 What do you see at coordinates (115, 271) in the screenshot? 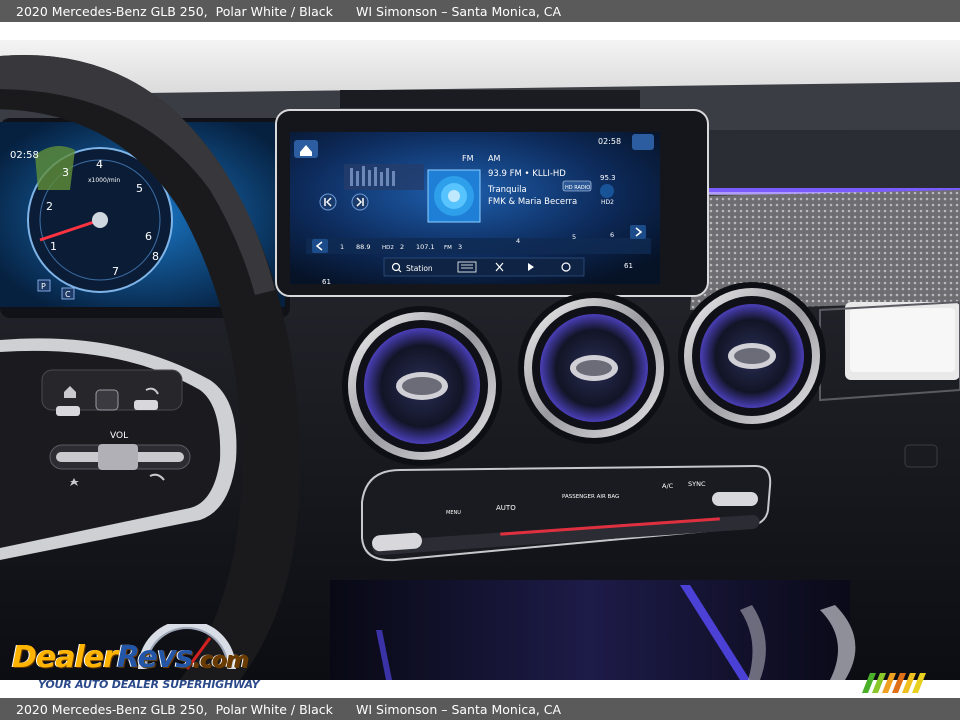
I see `gauge-tick: 7` at bounding box center [115, 271].